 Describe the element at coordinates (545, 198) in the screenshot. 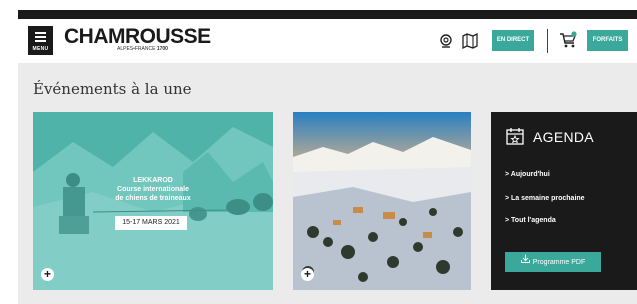

I see `agenda-link-next-week: > La semaine prochaine` at that location.